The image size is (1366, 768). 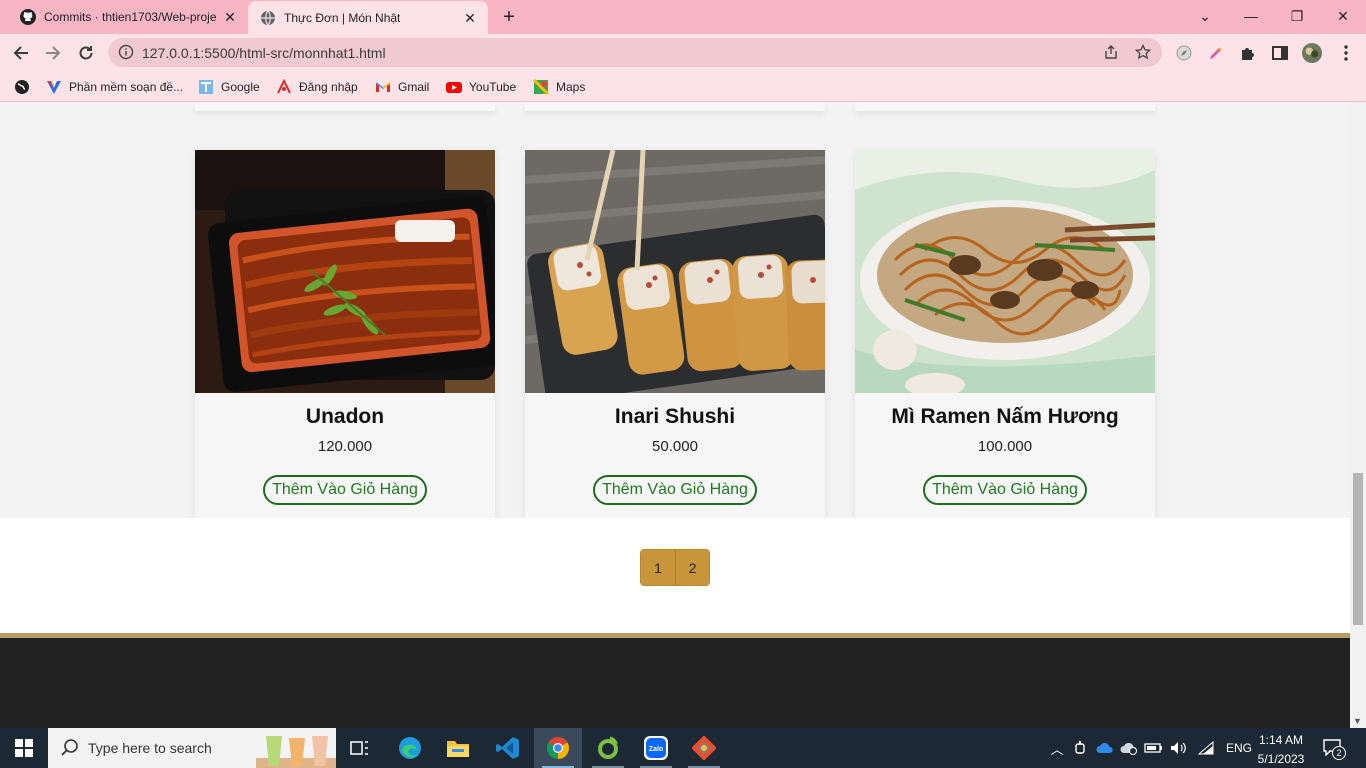 I want to click on bookmark-label: YouTube, so click(x=493, y=87).